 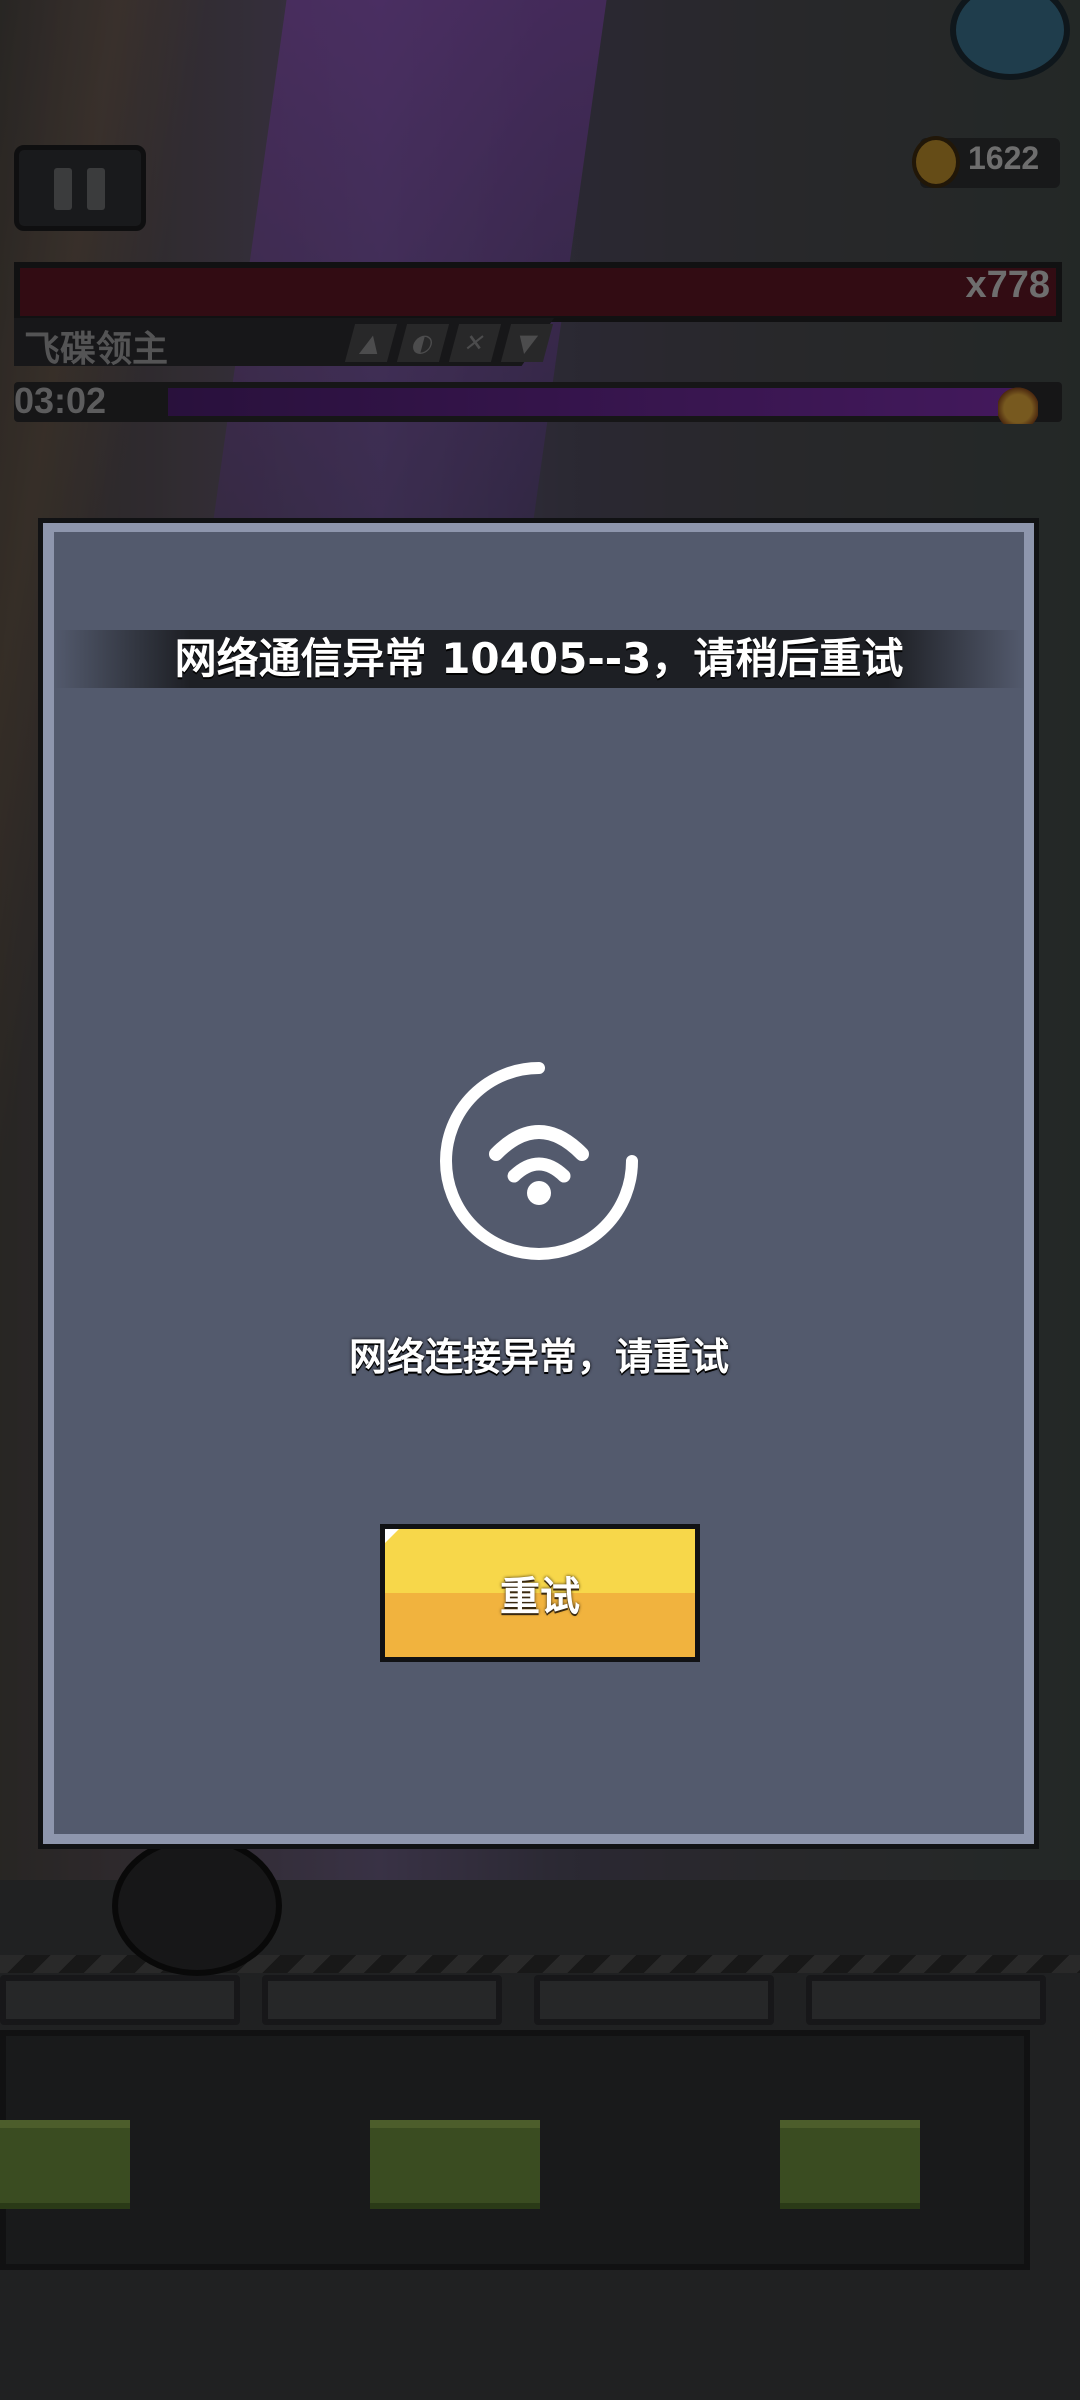 I want to click on retry-button-label: 重试, so click(x=540, y=1597).